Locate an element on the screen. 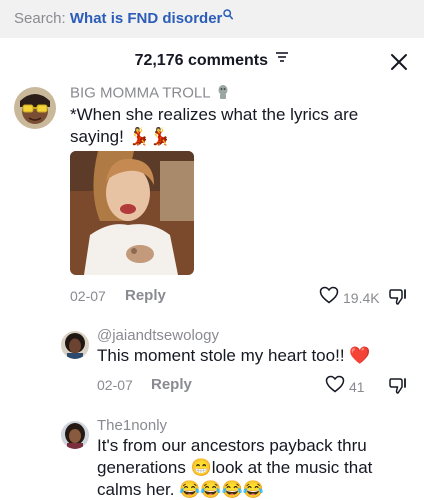 Image resolution: width=424 pixels, height=500 pixels. comment-image is located at coordinates (132, 213).